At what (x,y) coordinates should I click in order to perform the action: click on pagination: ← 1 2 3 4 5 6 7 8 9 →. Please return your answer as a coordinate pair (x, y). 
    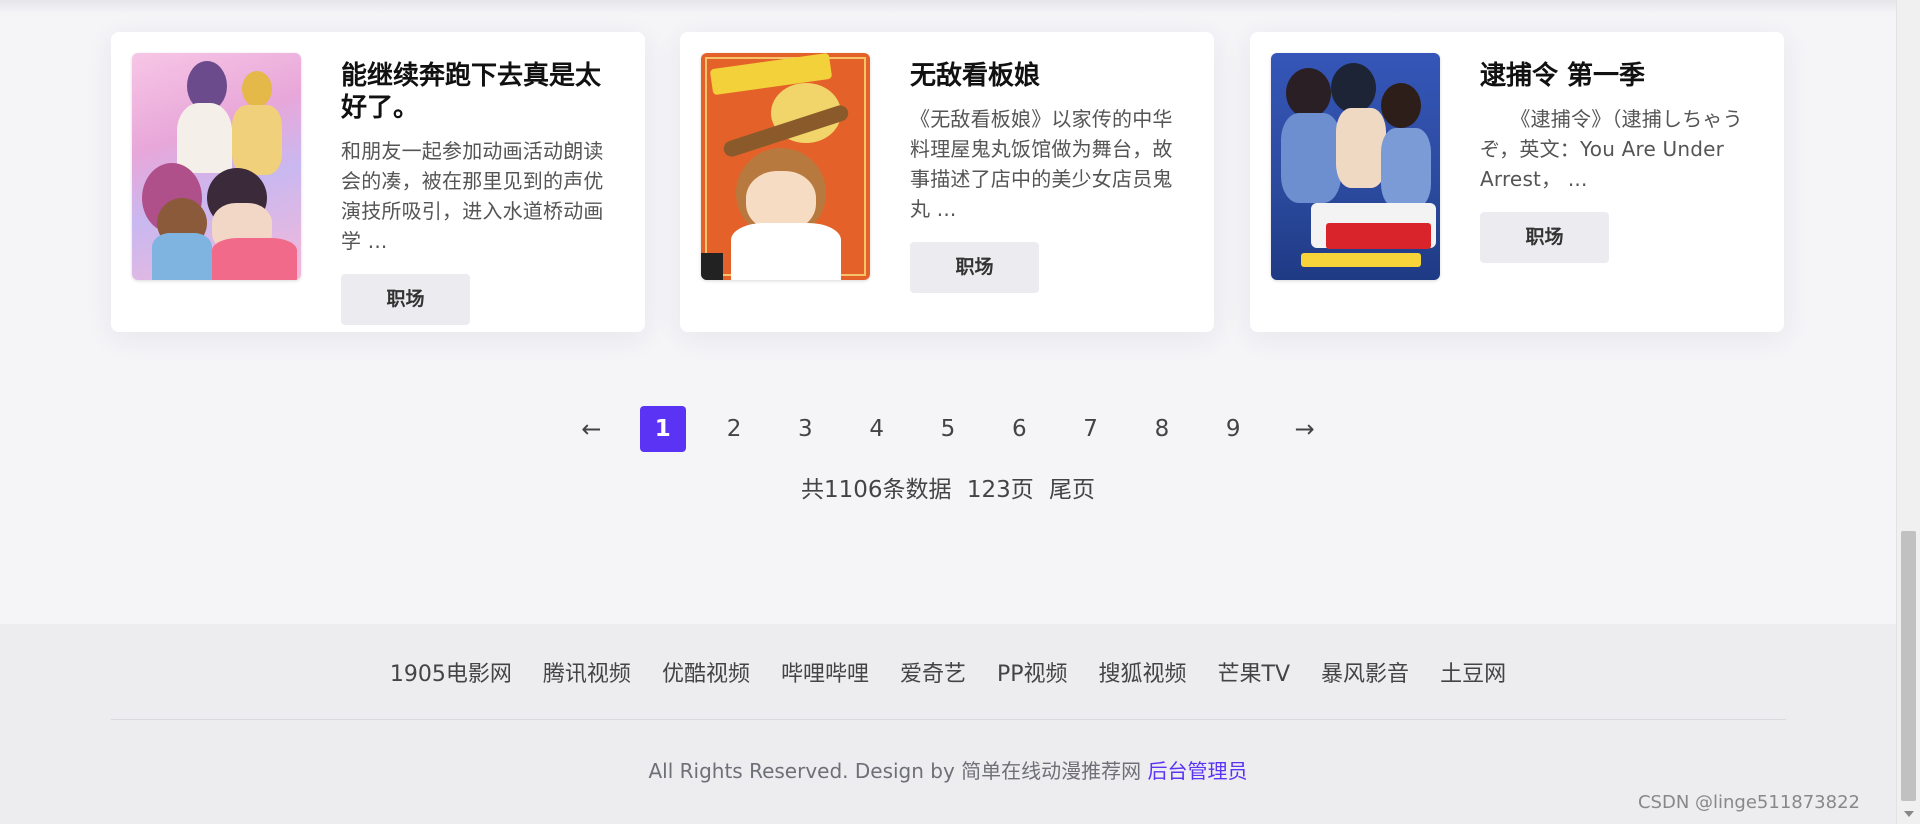
    Looking at the image, I should click on (948, 429).